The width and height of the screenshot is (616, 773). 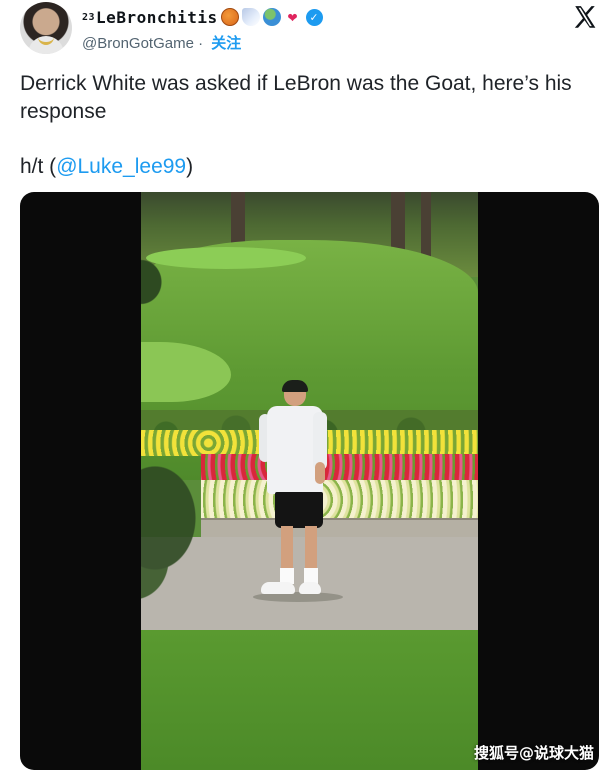 I want to click on hat-tip-prefix: h/t (, so click(x=38, y=166).